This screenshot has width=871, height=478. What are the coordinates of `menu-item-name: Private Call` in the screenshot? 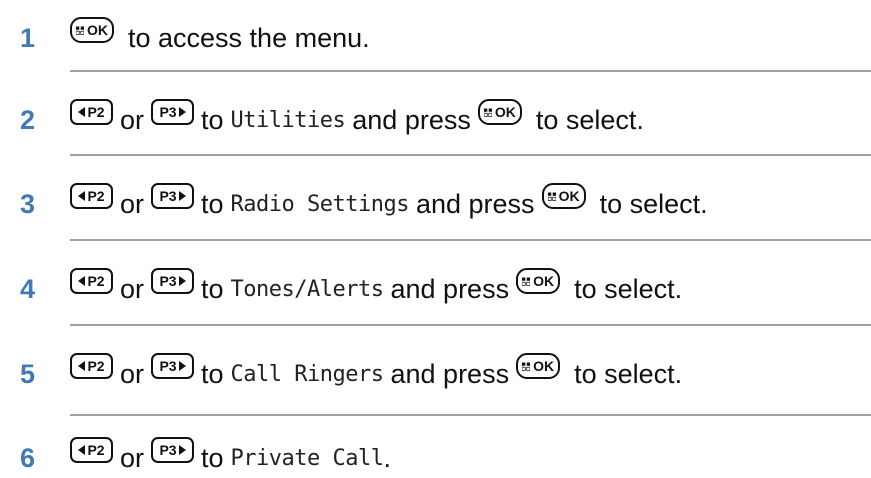 It's located at (307, 458).